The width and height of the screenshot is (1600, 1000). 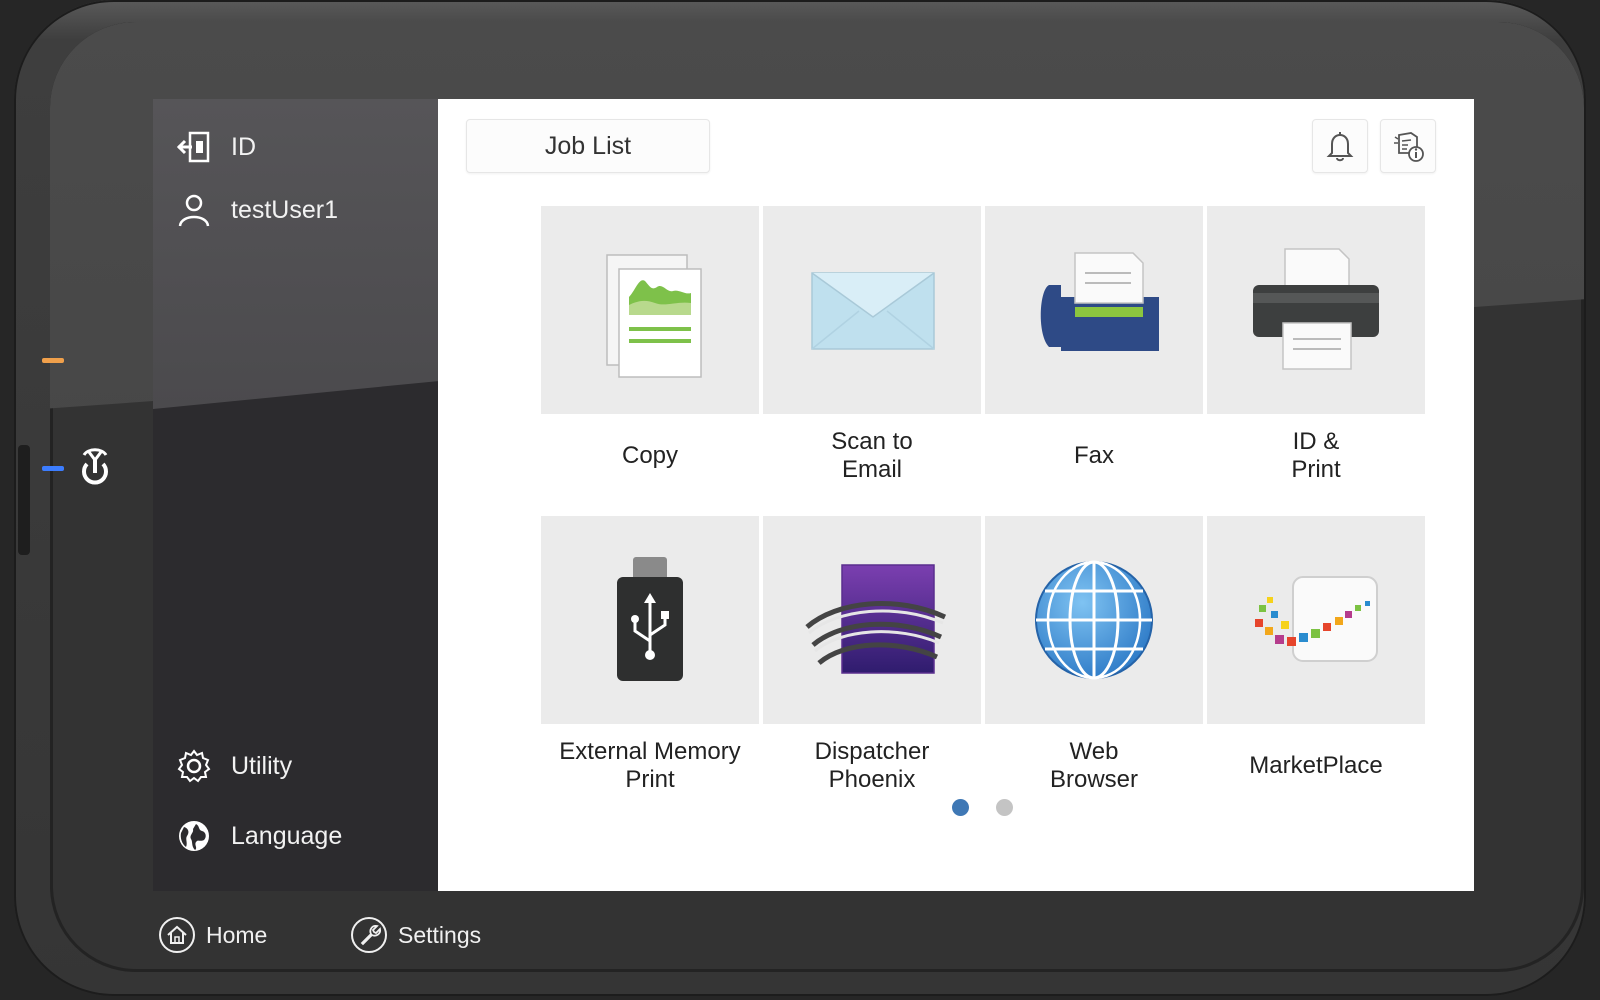 What do you see at coordinates (588, 146) in the screenshot?
I see `job-list-button: Job List` at bounding box center [588, 146].